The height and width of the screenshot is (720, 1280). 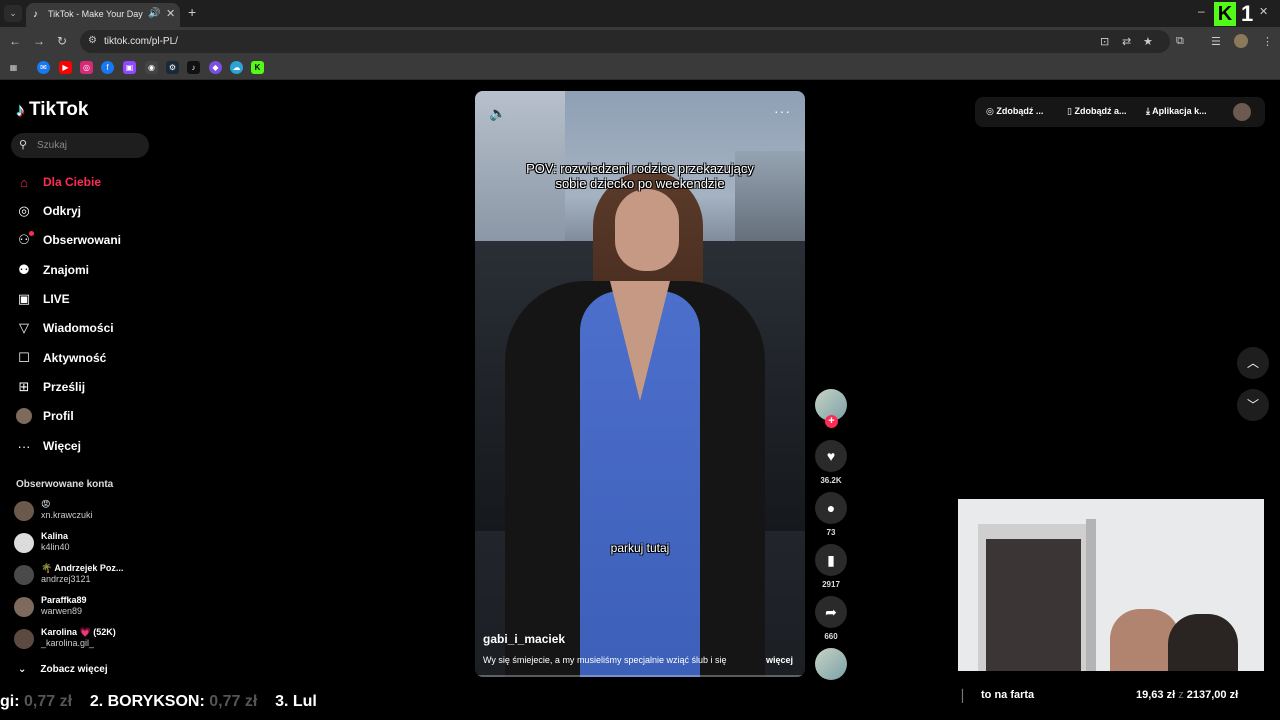 I want to click on account-username: _karolina.gil_, so click(x=68, y=643).